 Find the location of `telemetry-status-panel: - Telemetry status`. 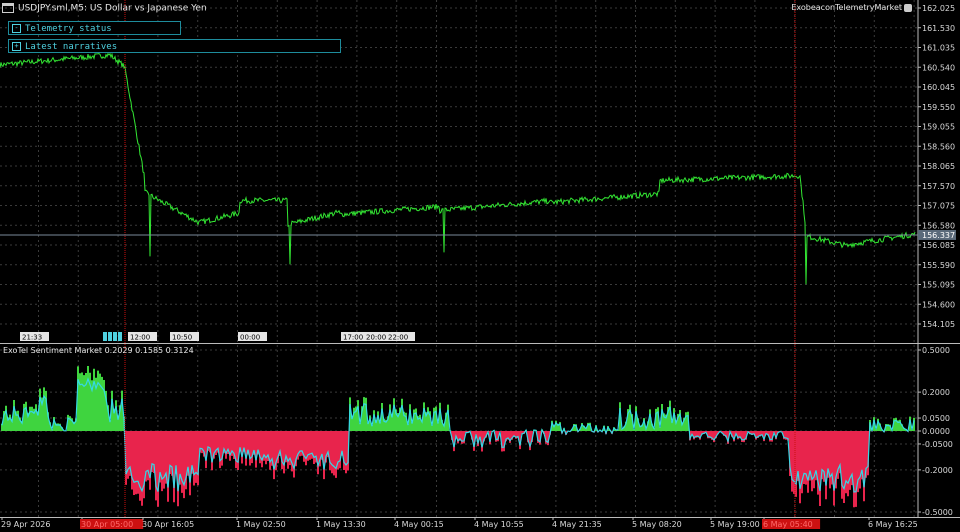

telemetry-status-panel: - Telemetry status is located at coordinates (94, 28).